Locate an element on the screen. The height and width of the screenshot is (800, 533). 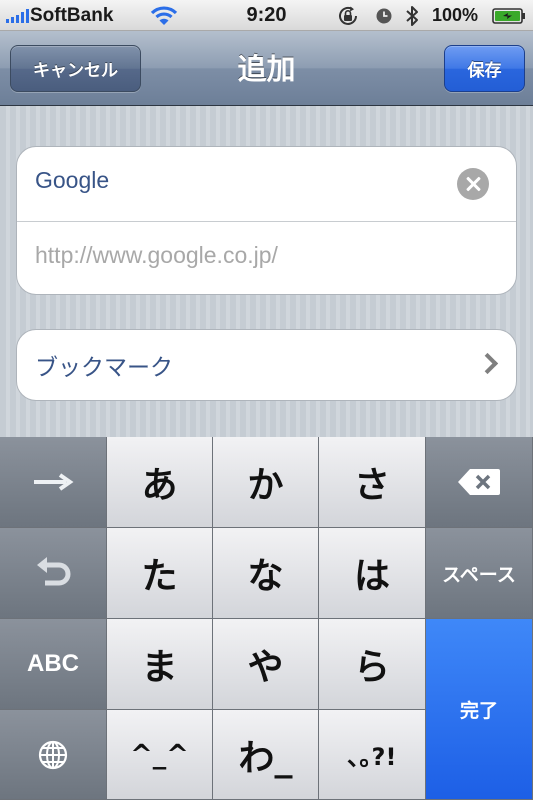
bluetooth-icon is located at coordinates (412, 16).